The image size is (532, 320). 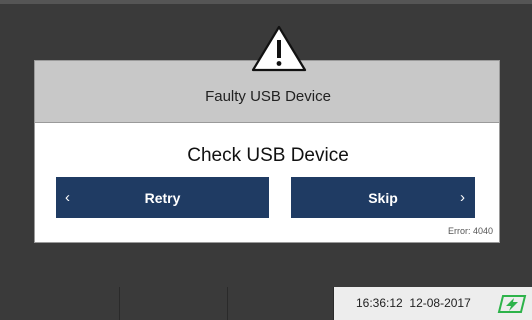 What do you see at coordinates (266, 2) in the screenshot?
I see `top-band` at bounding box center [266, 2].